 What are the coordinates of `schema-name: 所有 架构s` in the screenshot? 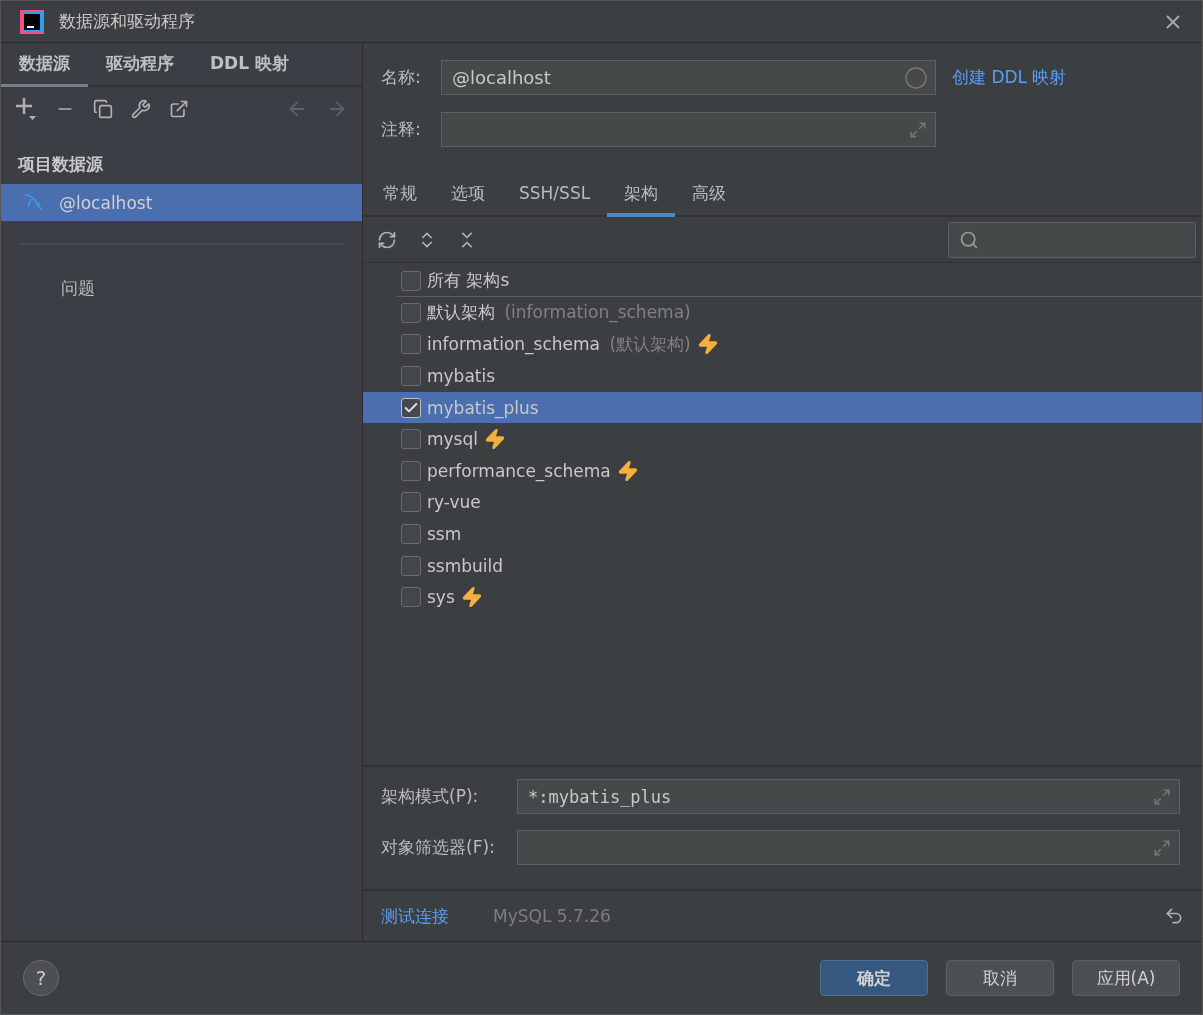 It's located at (468, 280).